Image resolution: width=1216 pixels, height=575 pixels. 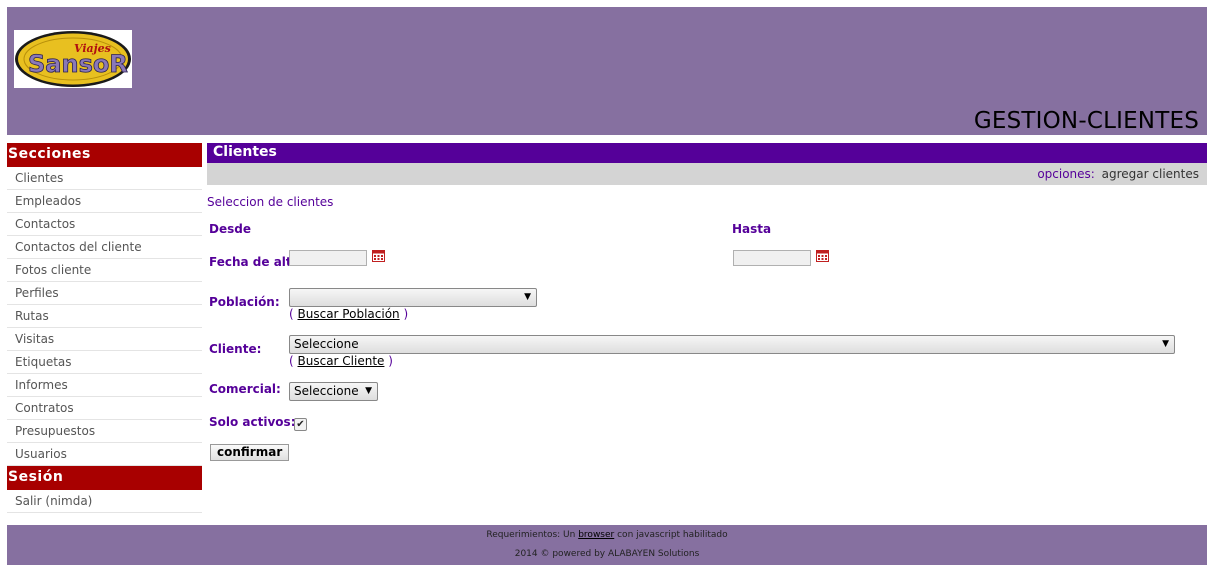 I want to click on page-title: Clientes, so click(x=707, y=153).